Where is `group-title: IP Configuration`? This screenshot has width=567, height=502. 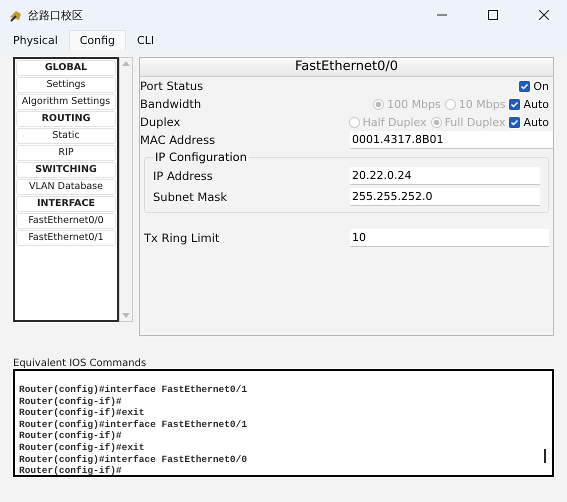
group-title: IP Configuration is located at coordinates (201, 157).